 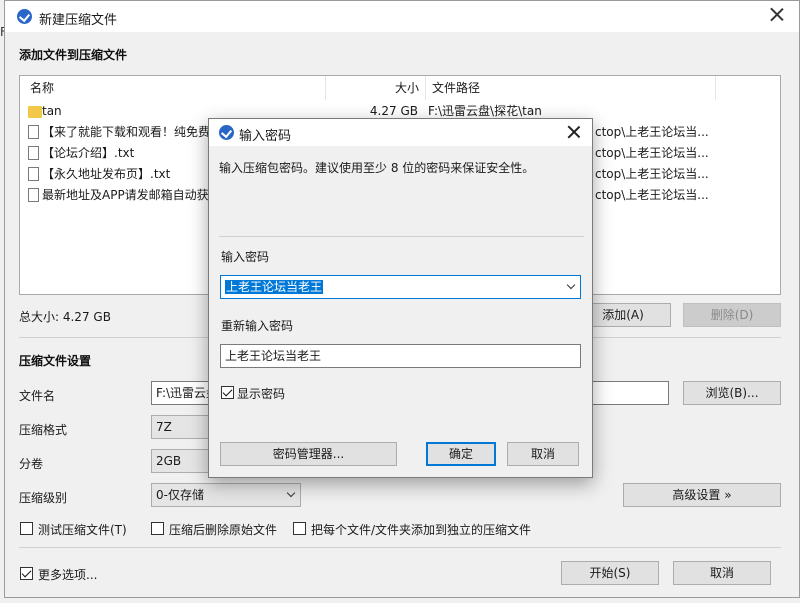 I want to click on file-name: 【来了就能下载和观看！纯免费, so click(x=126, y=132).